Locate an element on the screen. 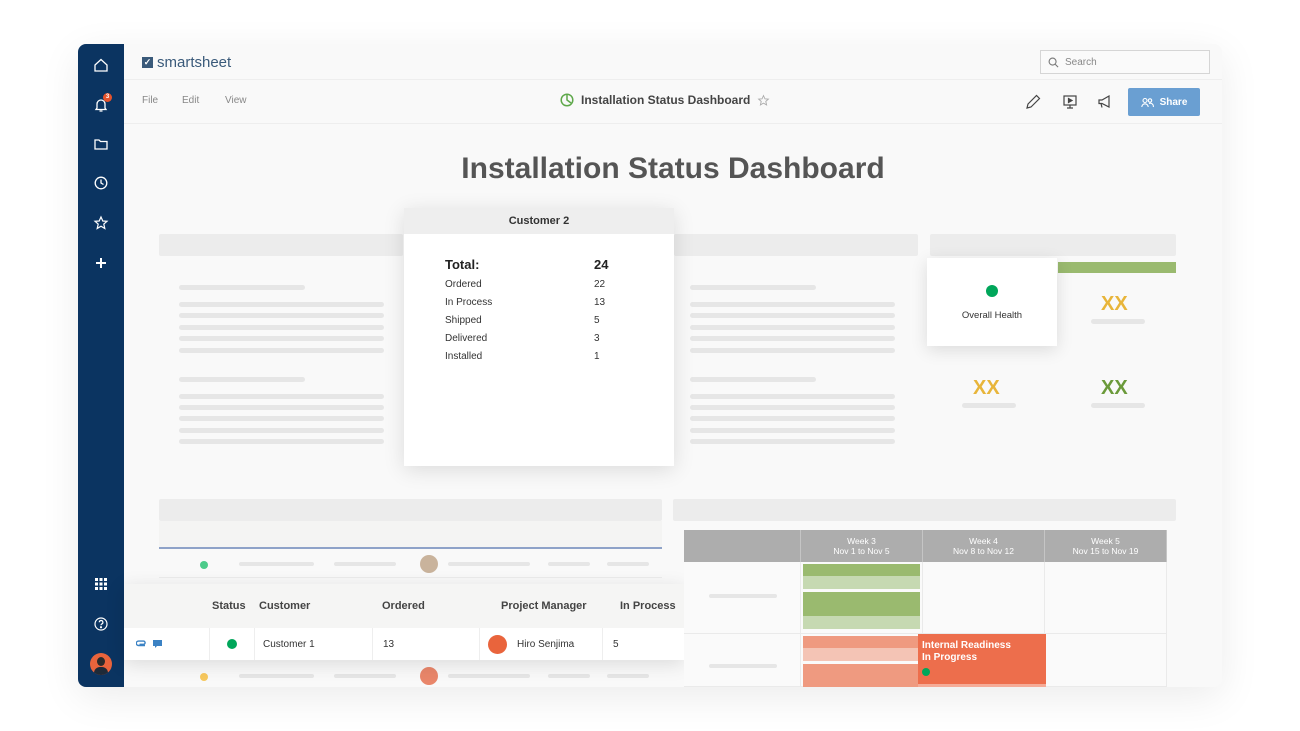 The width and height of the screenshot is (1300, 731). gantt-widget-header-placeholder is located at coordinates (924, 510).